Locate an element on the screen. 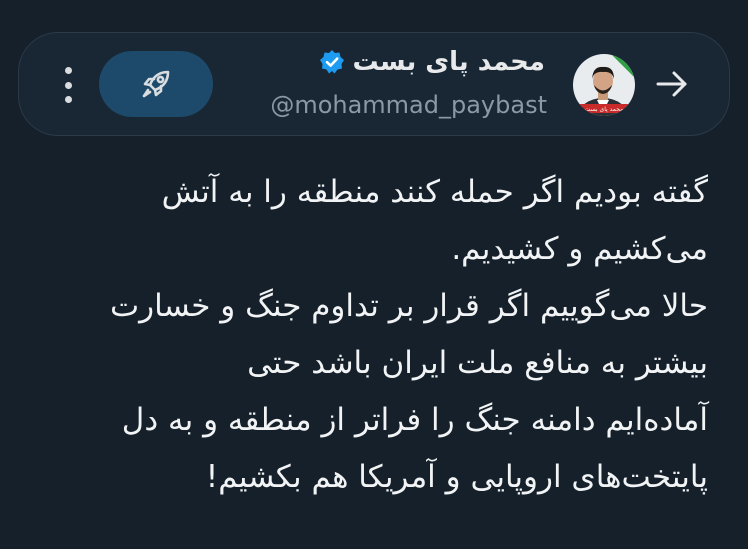 The height and width of the screenshot is (549, 748). verified-badge-icon is located at coordinates (332, 62).